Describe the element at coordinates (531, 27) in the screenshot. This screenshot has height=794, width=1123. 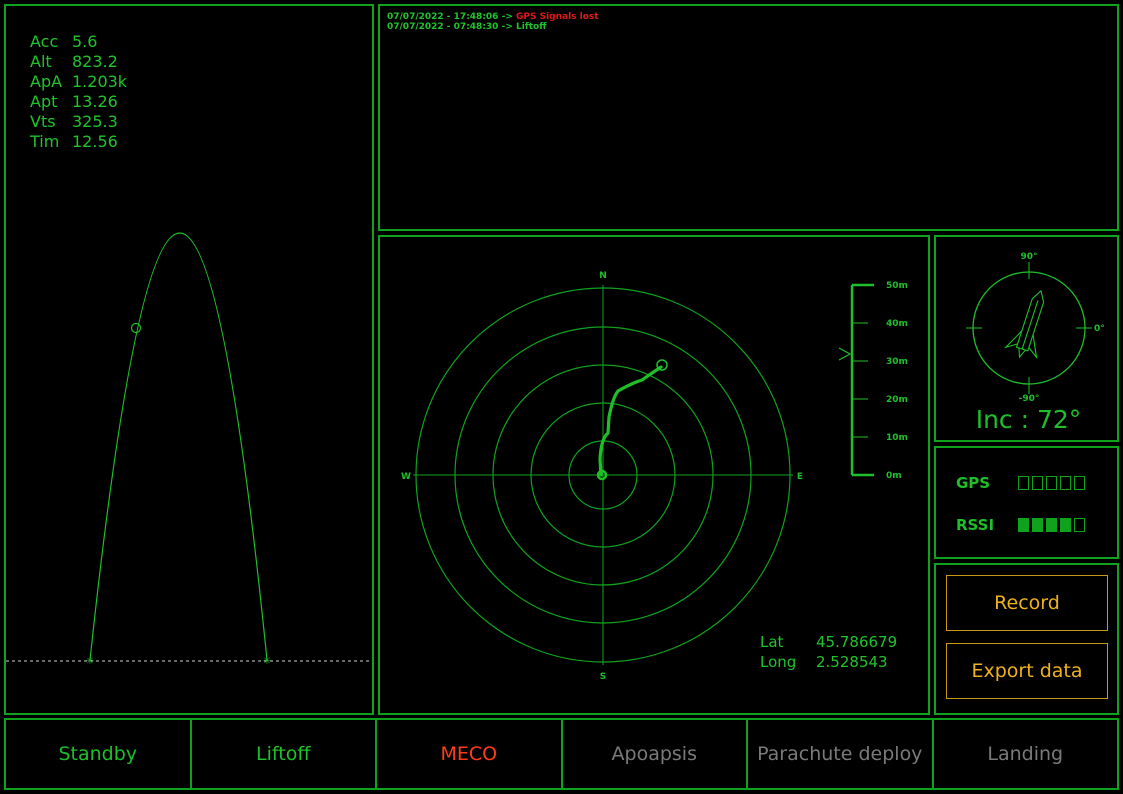
I see `log-message: Liftoff` at that location.